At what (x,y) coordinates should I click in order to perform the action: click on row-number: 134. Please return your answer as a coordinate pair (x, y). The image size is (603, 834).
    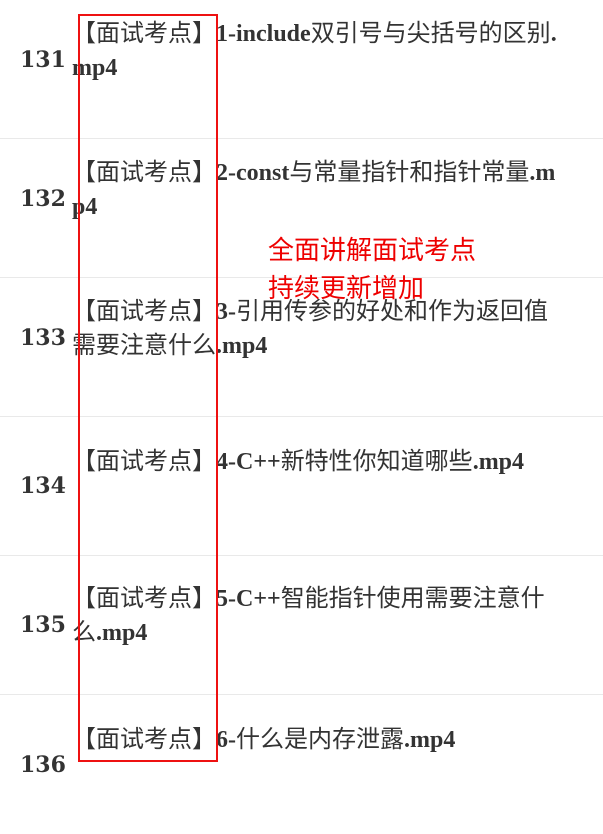
    Looking at the image, I should click on (43, 486).